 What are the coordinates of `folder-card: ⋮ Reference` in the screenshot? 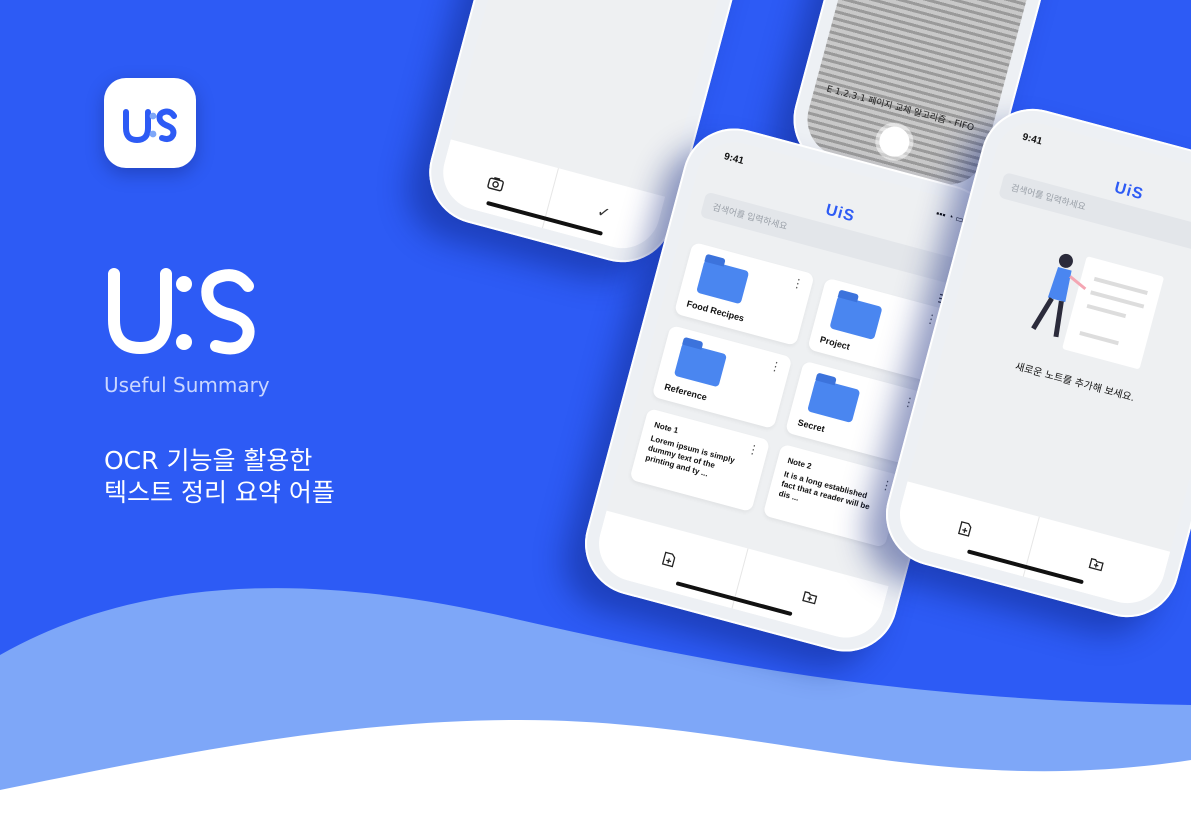 It's located at (722, 377).